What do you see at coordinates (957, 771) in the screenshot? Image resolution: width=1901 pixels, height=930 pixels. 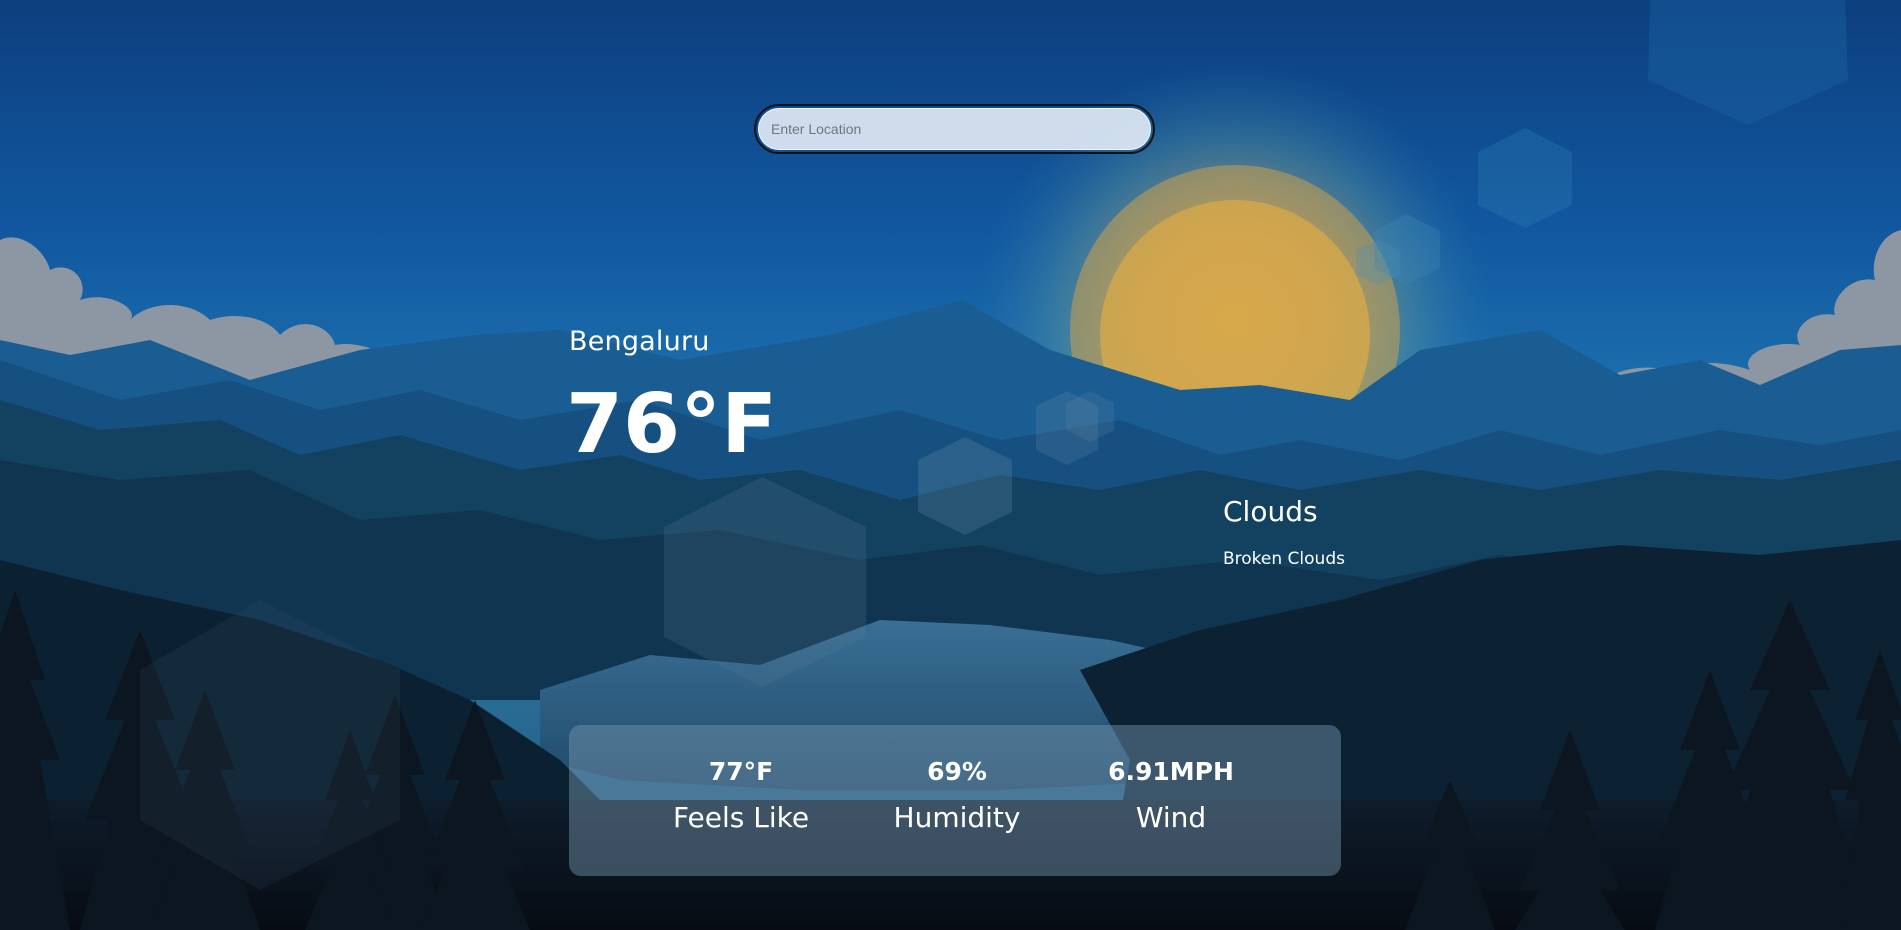 I see `humidity-value: 69%` at bounding box center [957, 771].